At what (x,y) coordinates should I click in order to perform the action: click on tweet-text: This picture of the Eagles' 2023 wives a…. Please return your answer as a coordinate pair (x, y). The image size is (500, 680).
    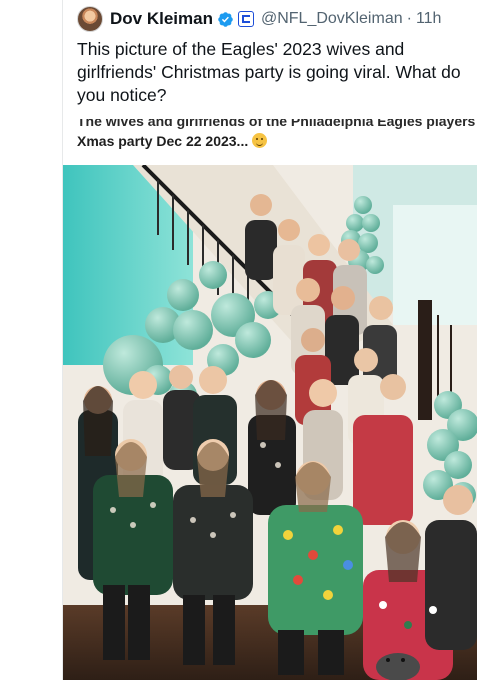
    Looking at the image, I should click on (269, 72).